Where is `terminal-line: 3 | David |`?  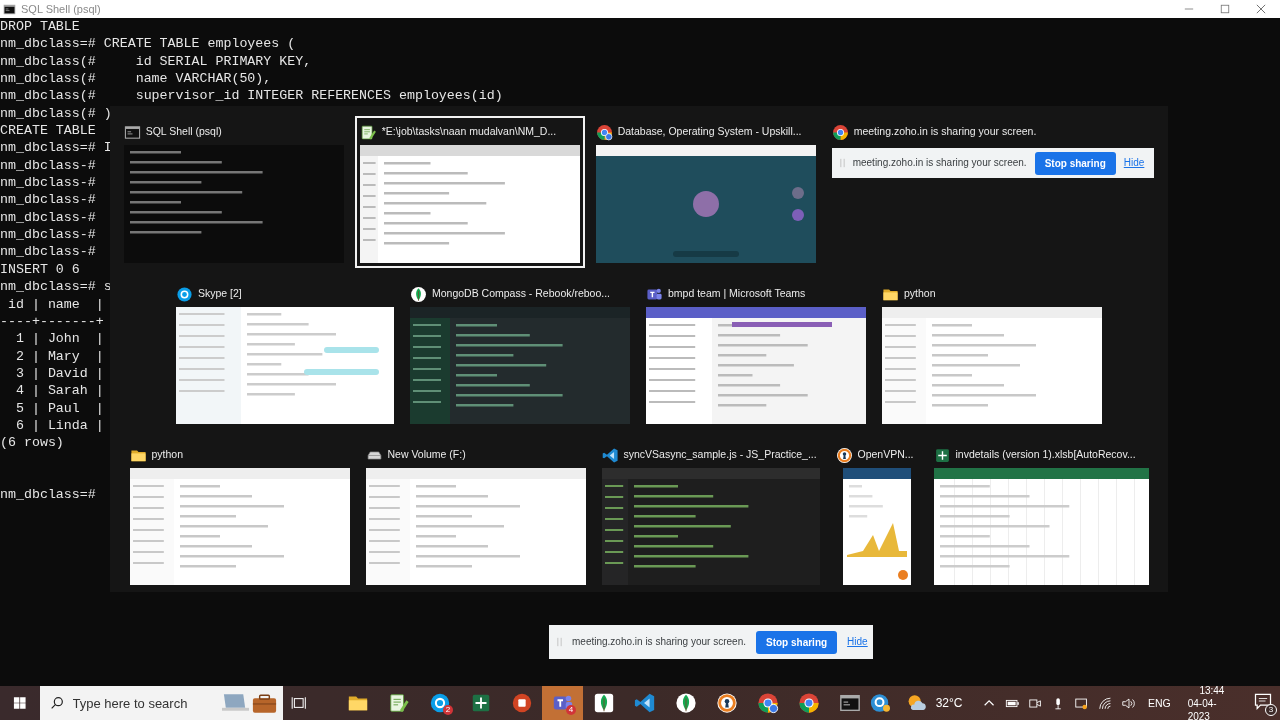
terminal-line: 3 | David | is located at coordinates (59, 373).